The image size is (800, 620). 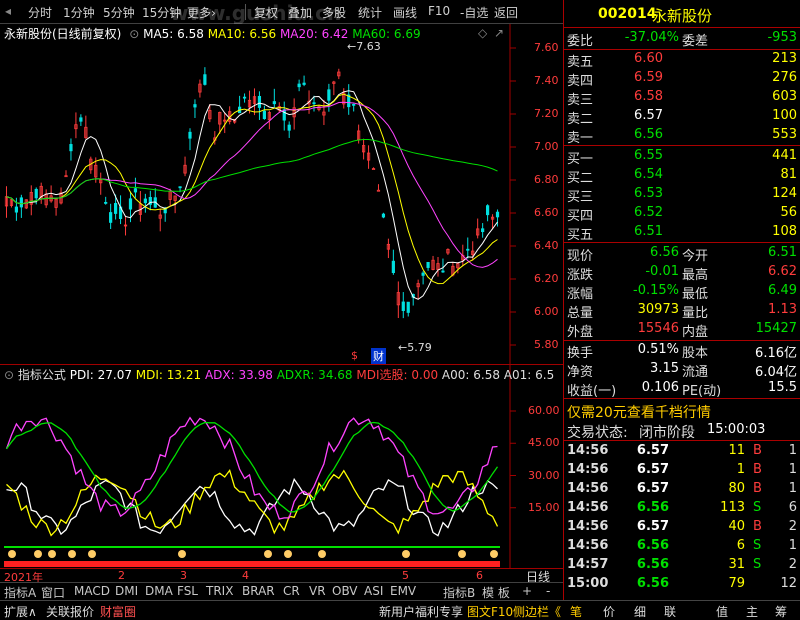 What do you see at coordinates (439, 11) in the screenshot?
I see `toolbar-f10: F10` at bounding box center [439, 11].